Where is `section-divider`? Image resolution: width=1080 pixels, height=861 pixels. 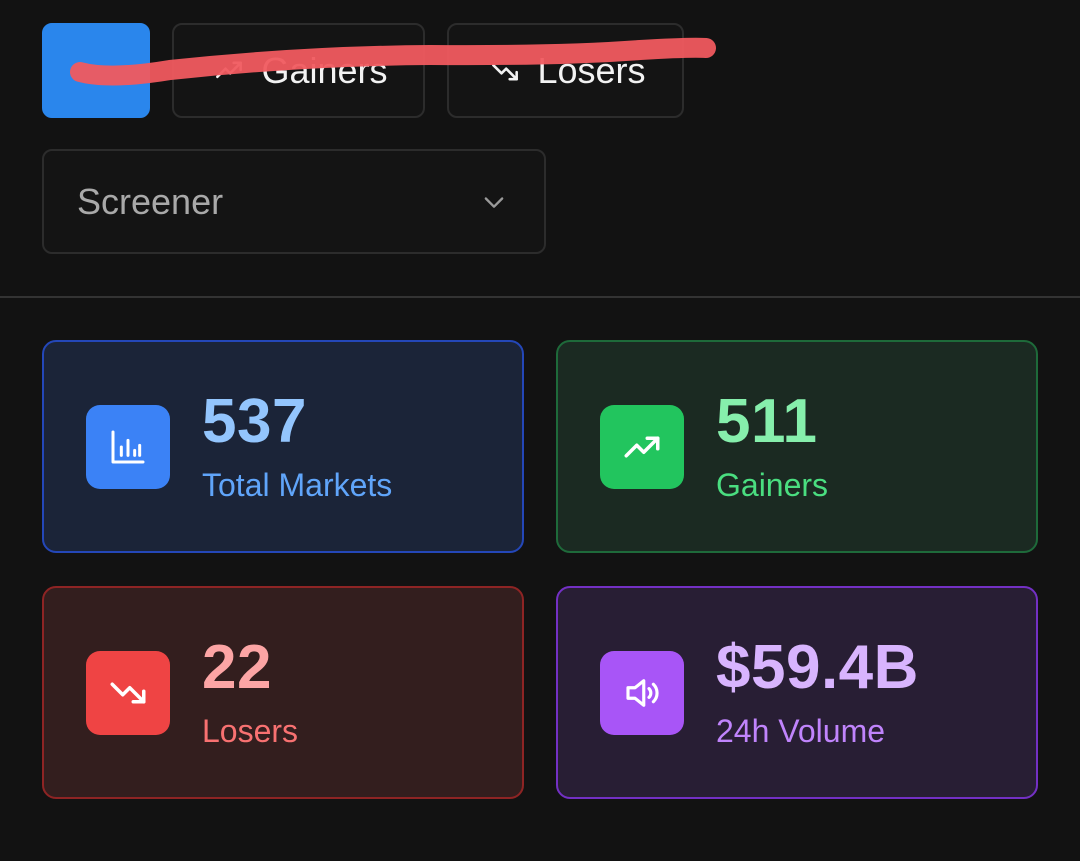
section-divider is located at coordinates (540, 297).